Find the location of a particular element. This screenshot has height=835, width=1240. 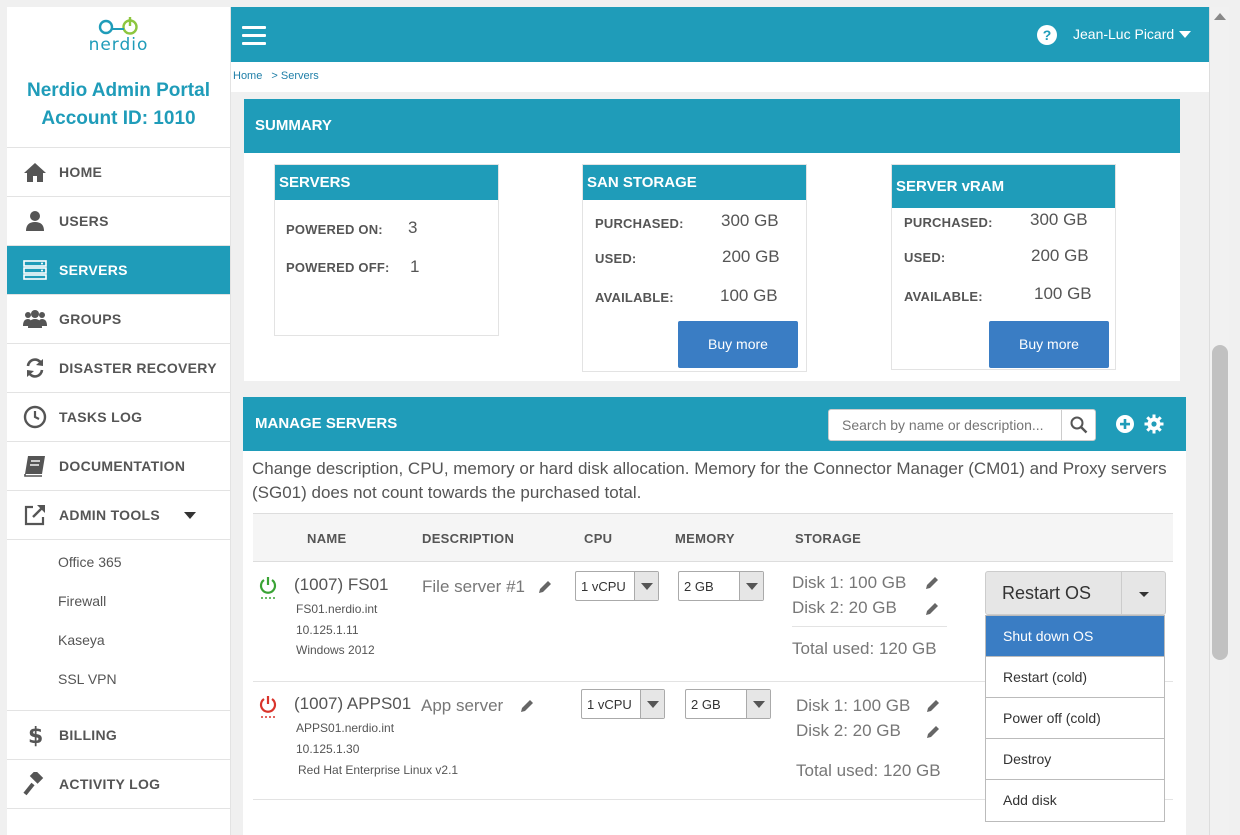

sidebar-item-label: HOME is located at coordinates (81, 172).